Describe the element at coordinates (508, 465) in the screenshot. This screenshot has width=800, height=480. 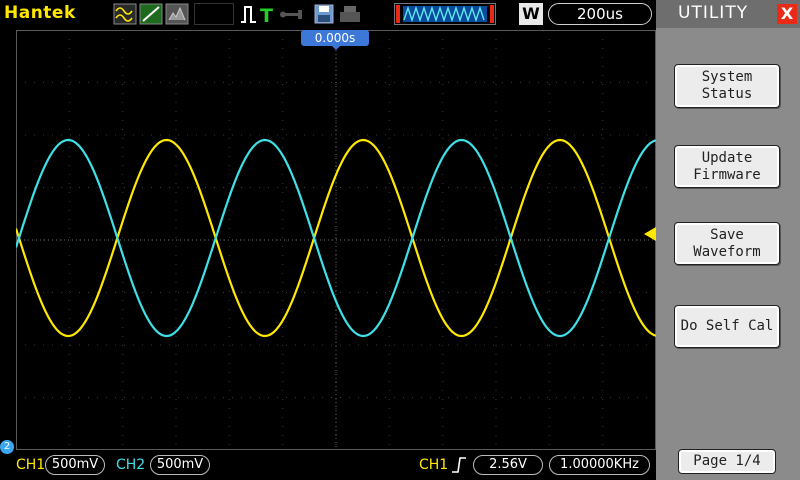
I see `trigger-level: 2.56V` at that location.